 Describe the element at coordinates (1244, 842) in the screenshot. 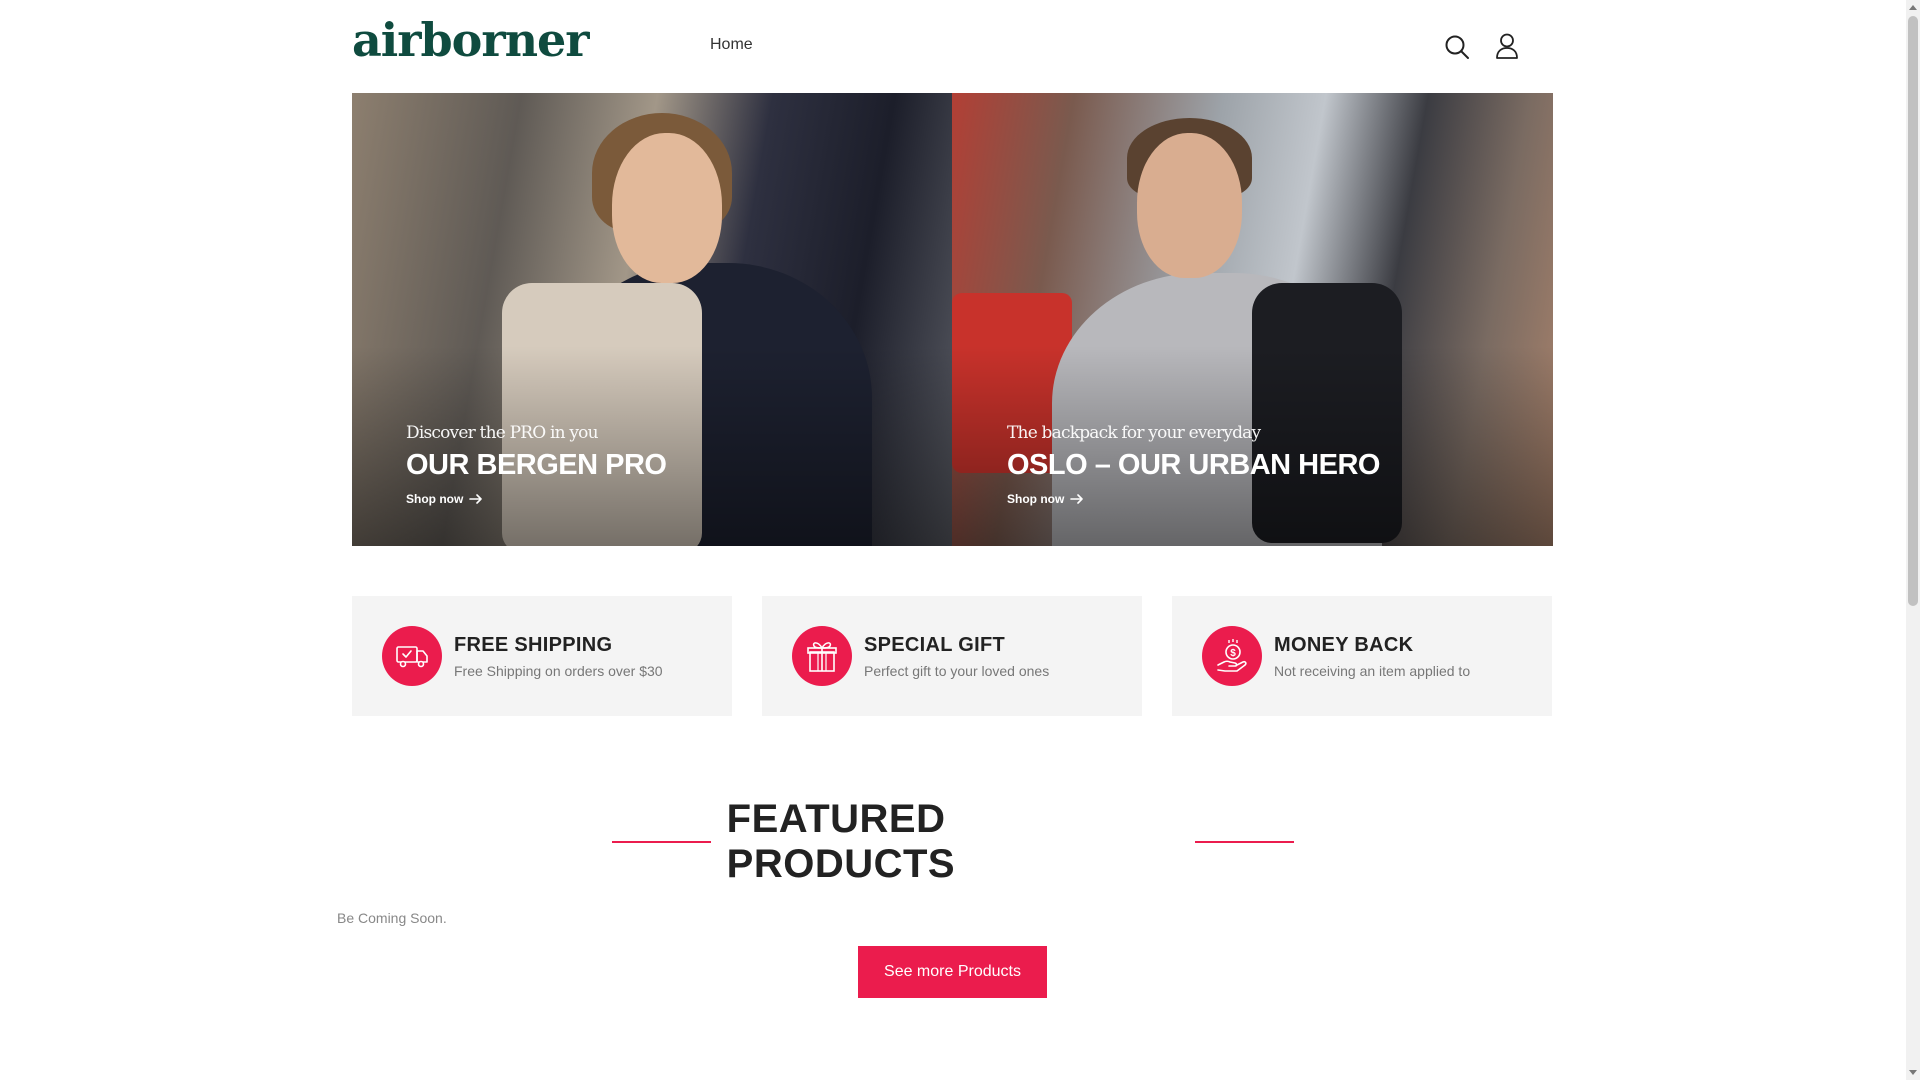

I see `title-divider-right` at that location.